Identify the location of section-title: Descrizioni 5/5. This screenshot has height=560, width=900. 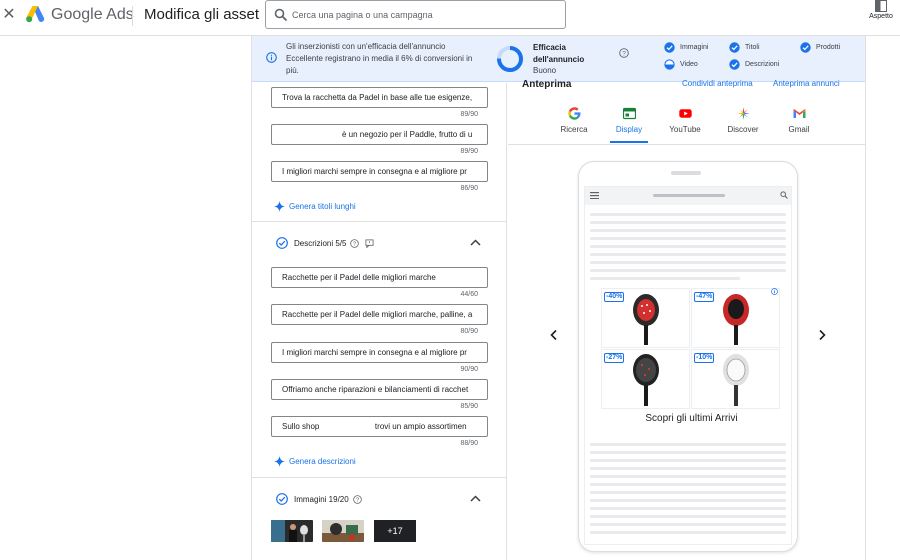
(320, 243).